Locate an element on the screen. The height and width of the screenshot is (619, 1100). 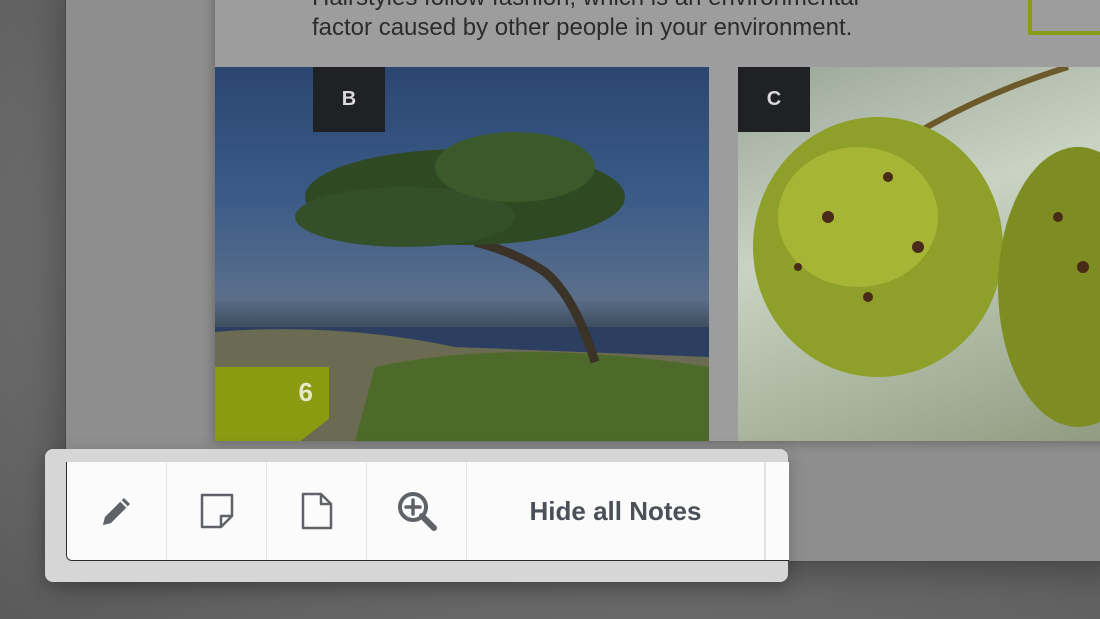
page-note-button is located at coordinates (317, 511).